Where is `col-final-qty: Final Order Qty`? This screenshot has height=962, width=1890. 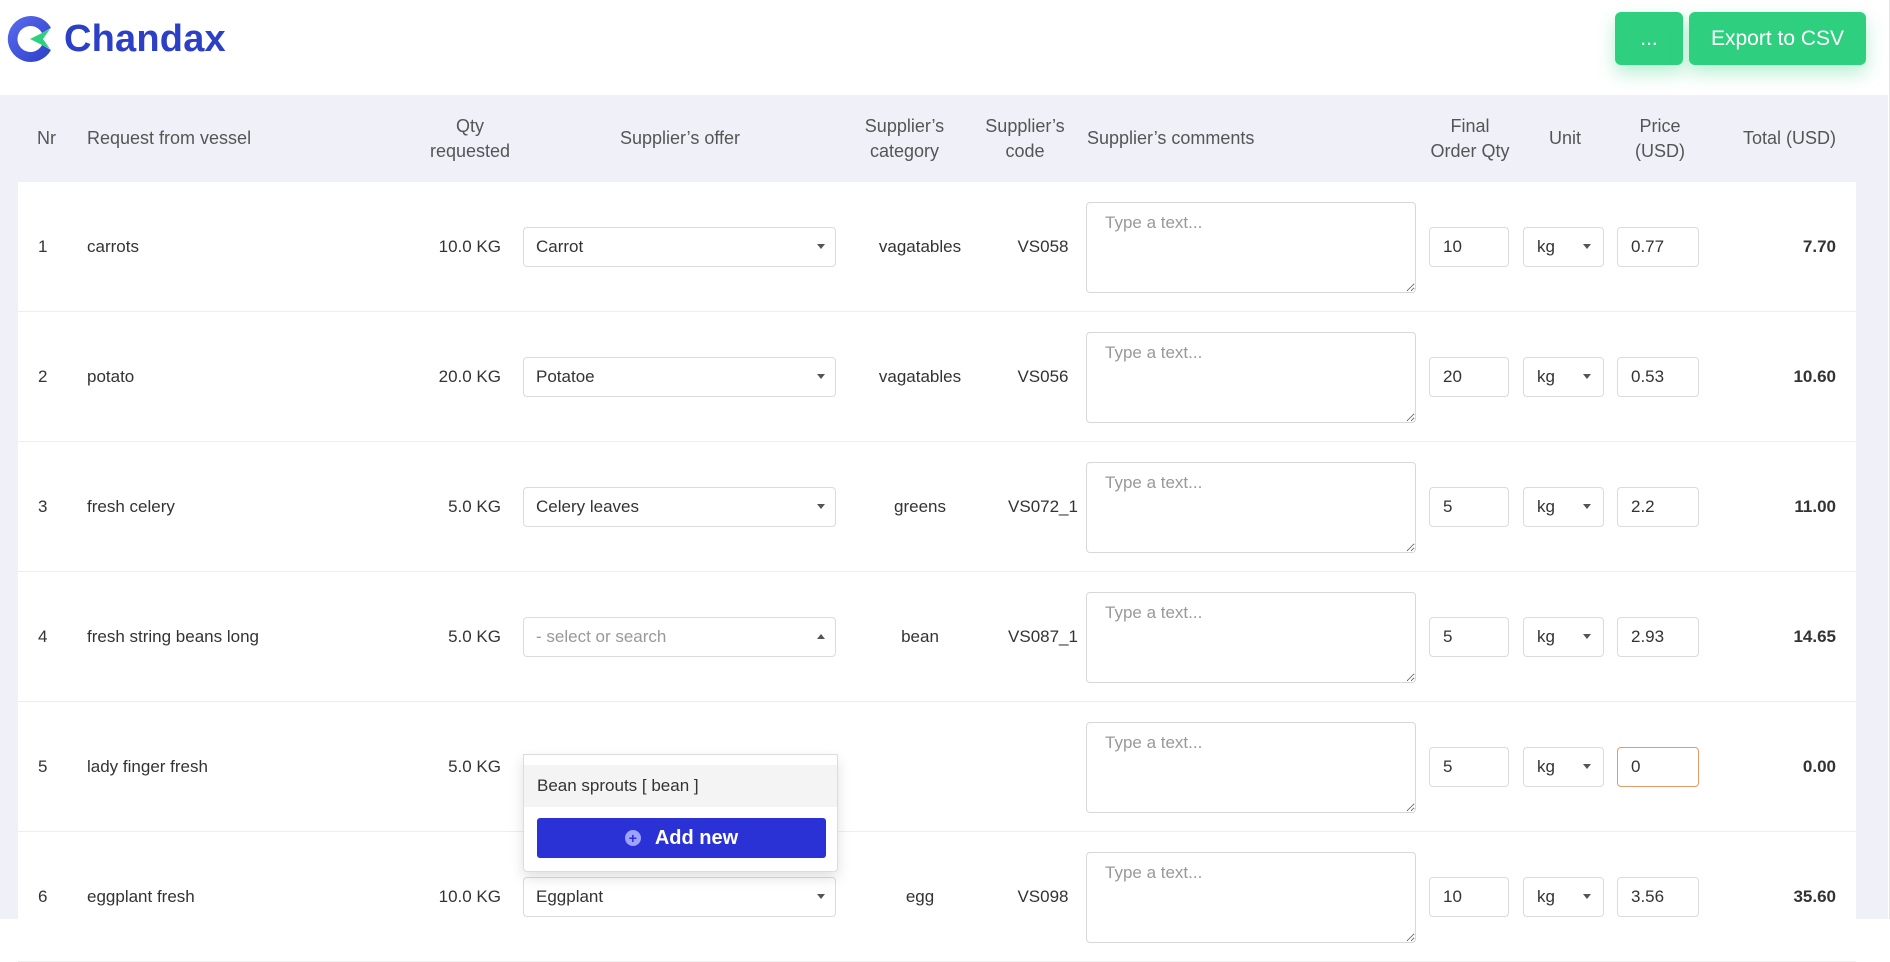 col-final-qty: Final Order Qty is located at coordinates (1470, 138).